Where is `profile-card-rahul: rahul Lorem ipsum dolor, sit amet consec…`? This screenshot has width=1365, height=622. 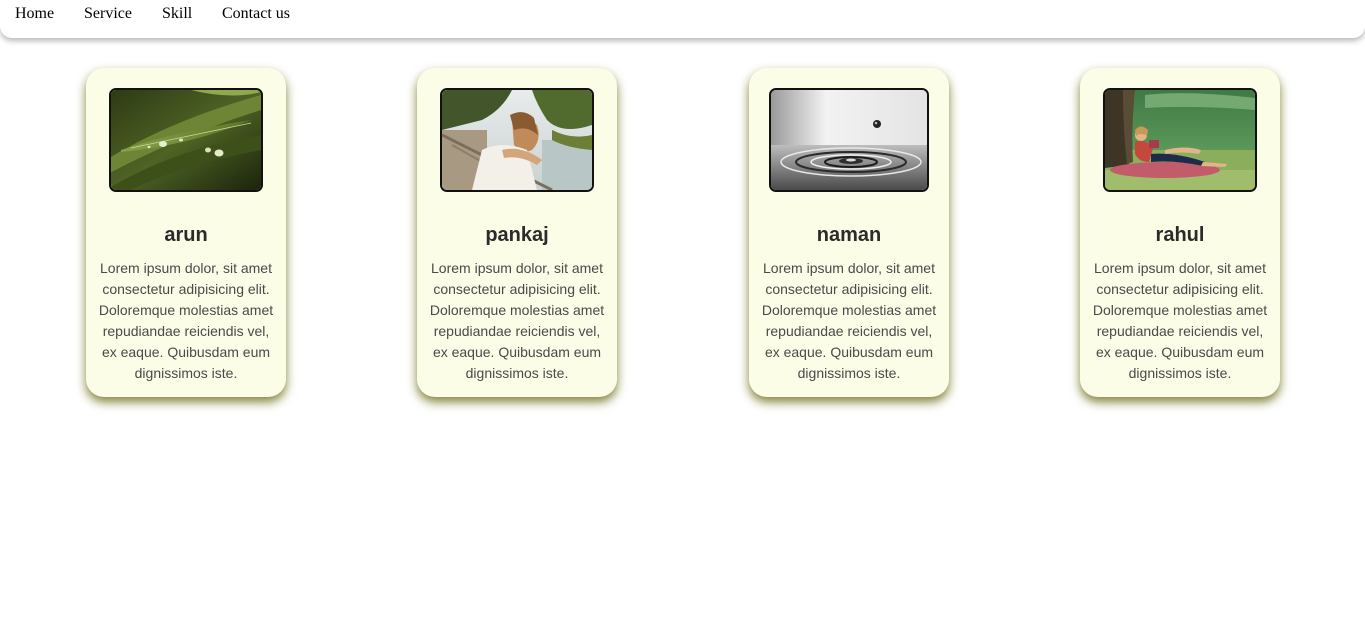 profile-card-rahul: rahul Lorem ipsum dolor, sit amet consec… is located at coordinates (1180, 232).